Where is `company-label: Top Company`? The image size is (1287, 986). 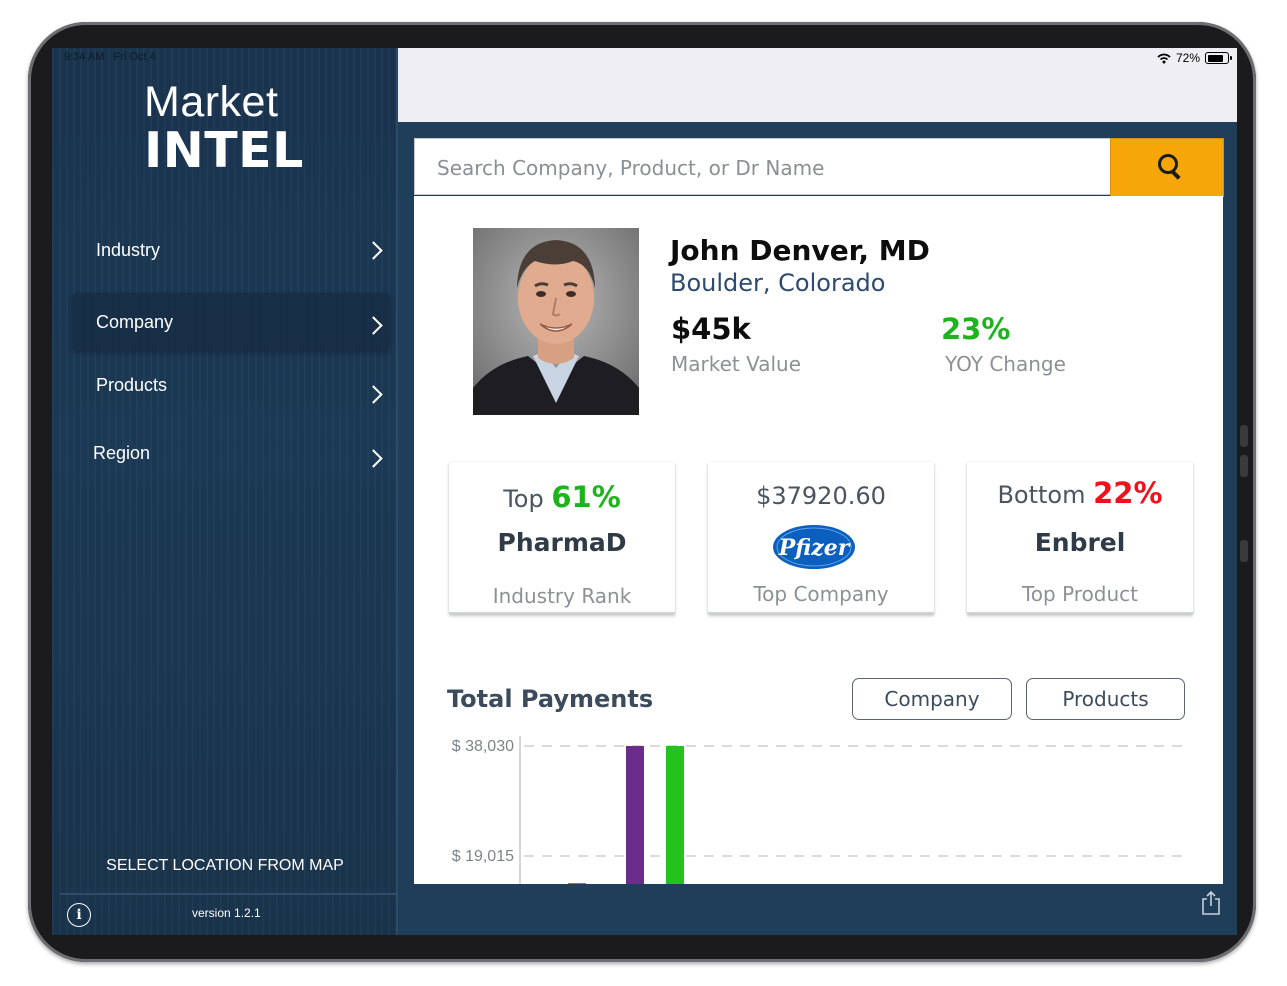 company-label: Top Company is located at coordinates (821, 594).